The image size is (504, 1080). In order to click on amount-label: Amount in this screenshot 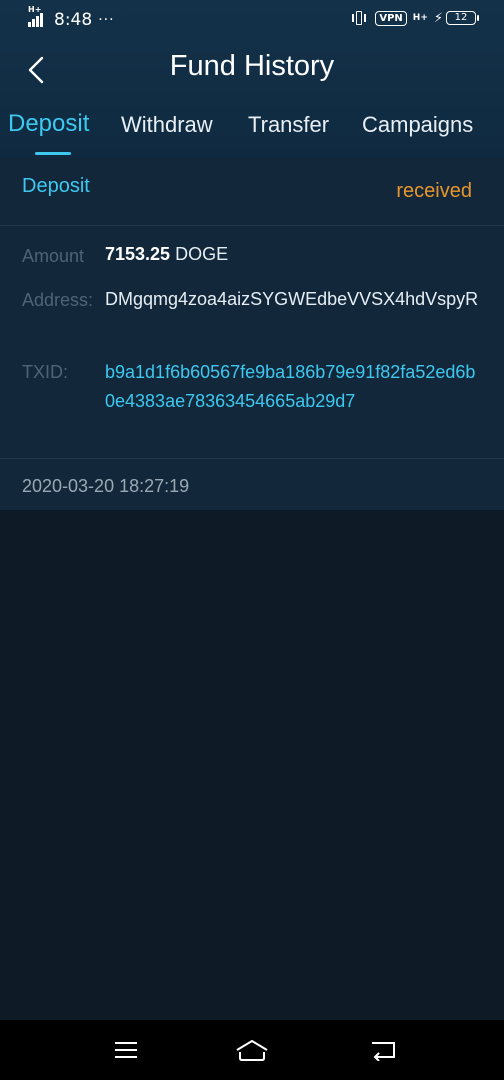, I will do `click(53, 256)`.